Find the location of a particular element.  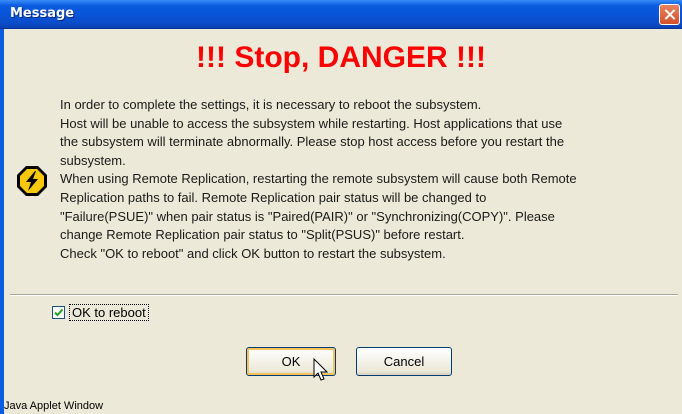

ok-to-reboot-checkbox is located at coordinates (58, 312).